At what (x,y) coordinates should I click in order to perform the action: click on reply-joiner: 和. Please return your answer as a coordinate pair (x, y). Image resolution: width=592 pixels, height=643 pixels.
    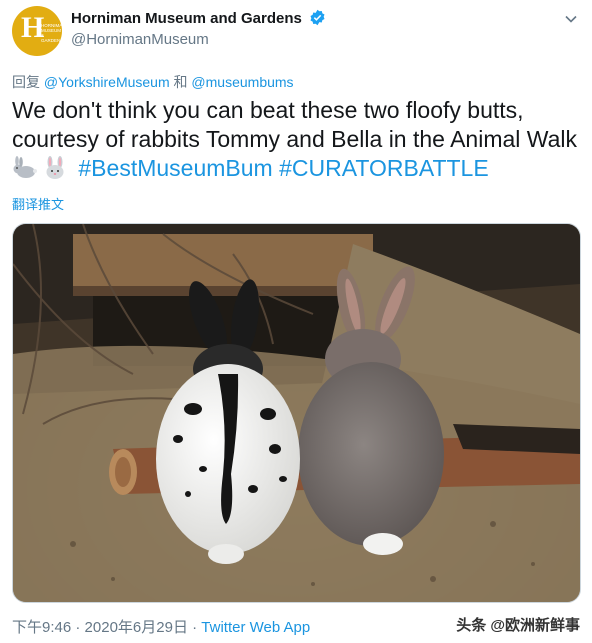
    Looking at the image, I should click on (180, 82).